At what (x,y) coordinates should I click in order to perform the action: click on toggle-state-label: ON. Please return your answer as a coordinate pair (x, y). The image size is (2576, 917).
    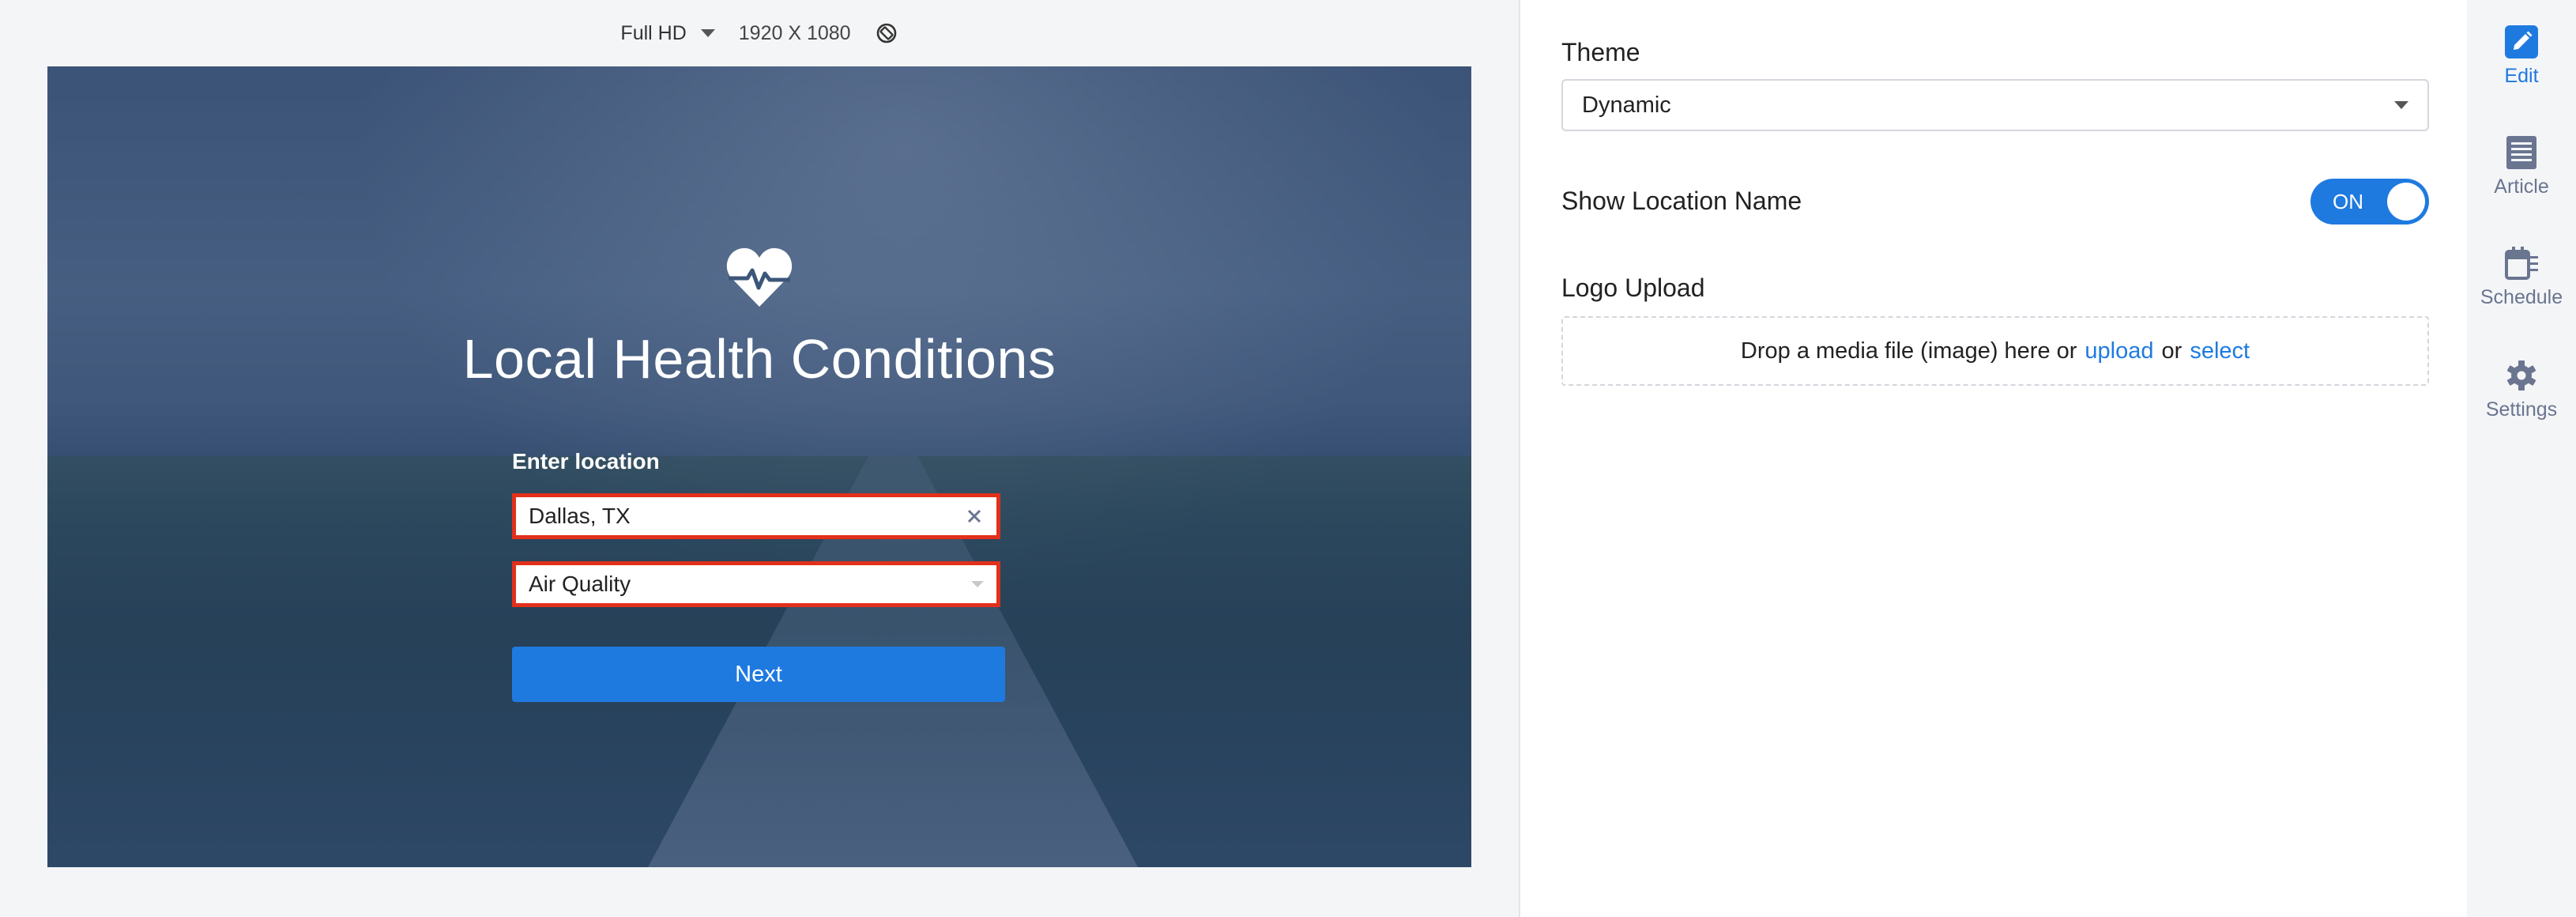
    Looking at the image, I should click on (2348, 201).